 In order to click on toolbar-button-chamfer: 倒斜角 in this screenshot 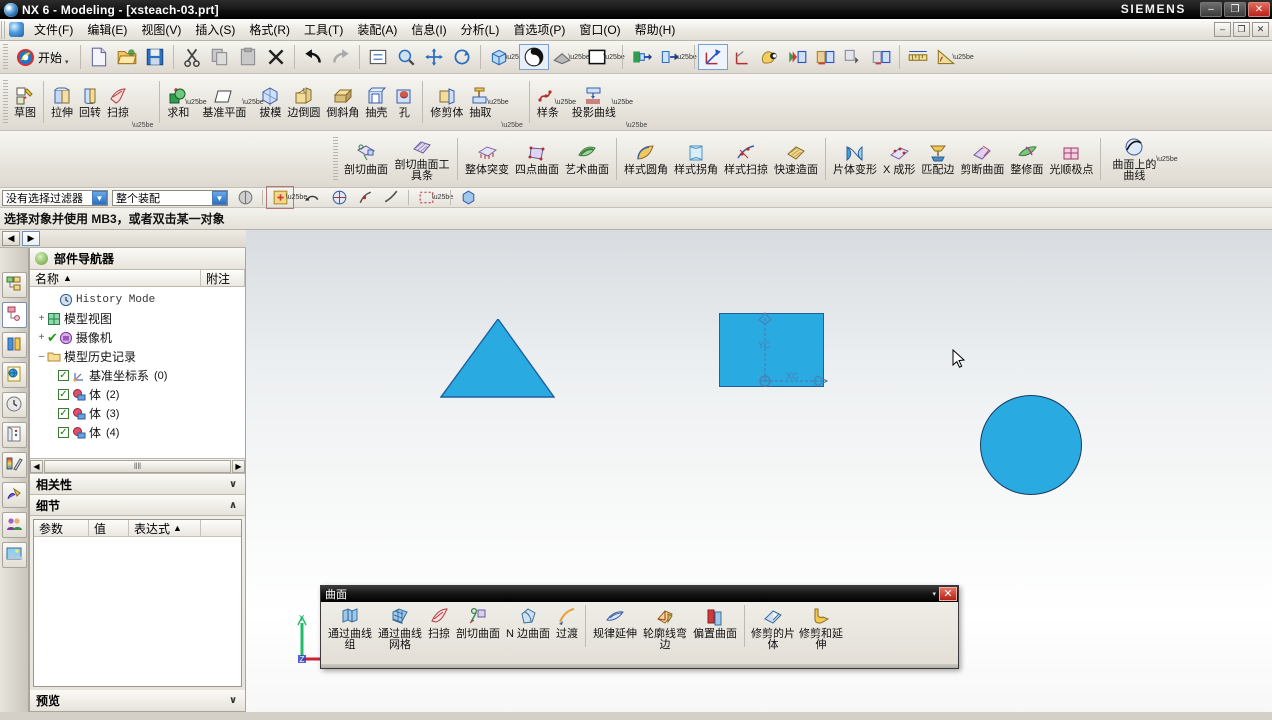, I will do `click(342, 102)`.